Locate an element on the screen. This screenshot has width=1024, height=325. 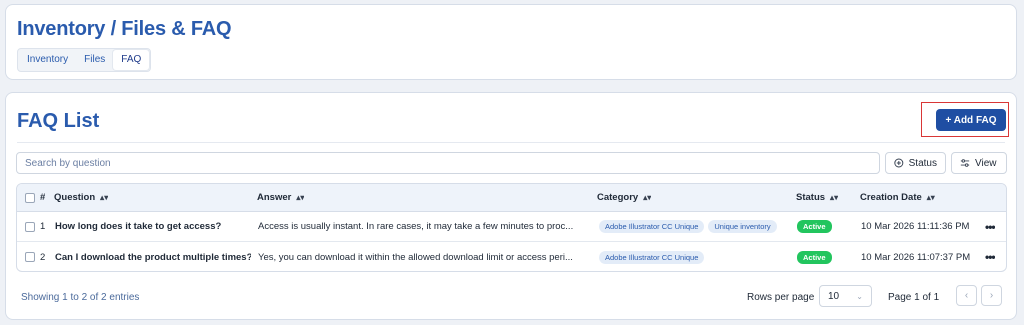
row-categories: Adobe Illustrator CC Unique is located at coordinates (653, 256).